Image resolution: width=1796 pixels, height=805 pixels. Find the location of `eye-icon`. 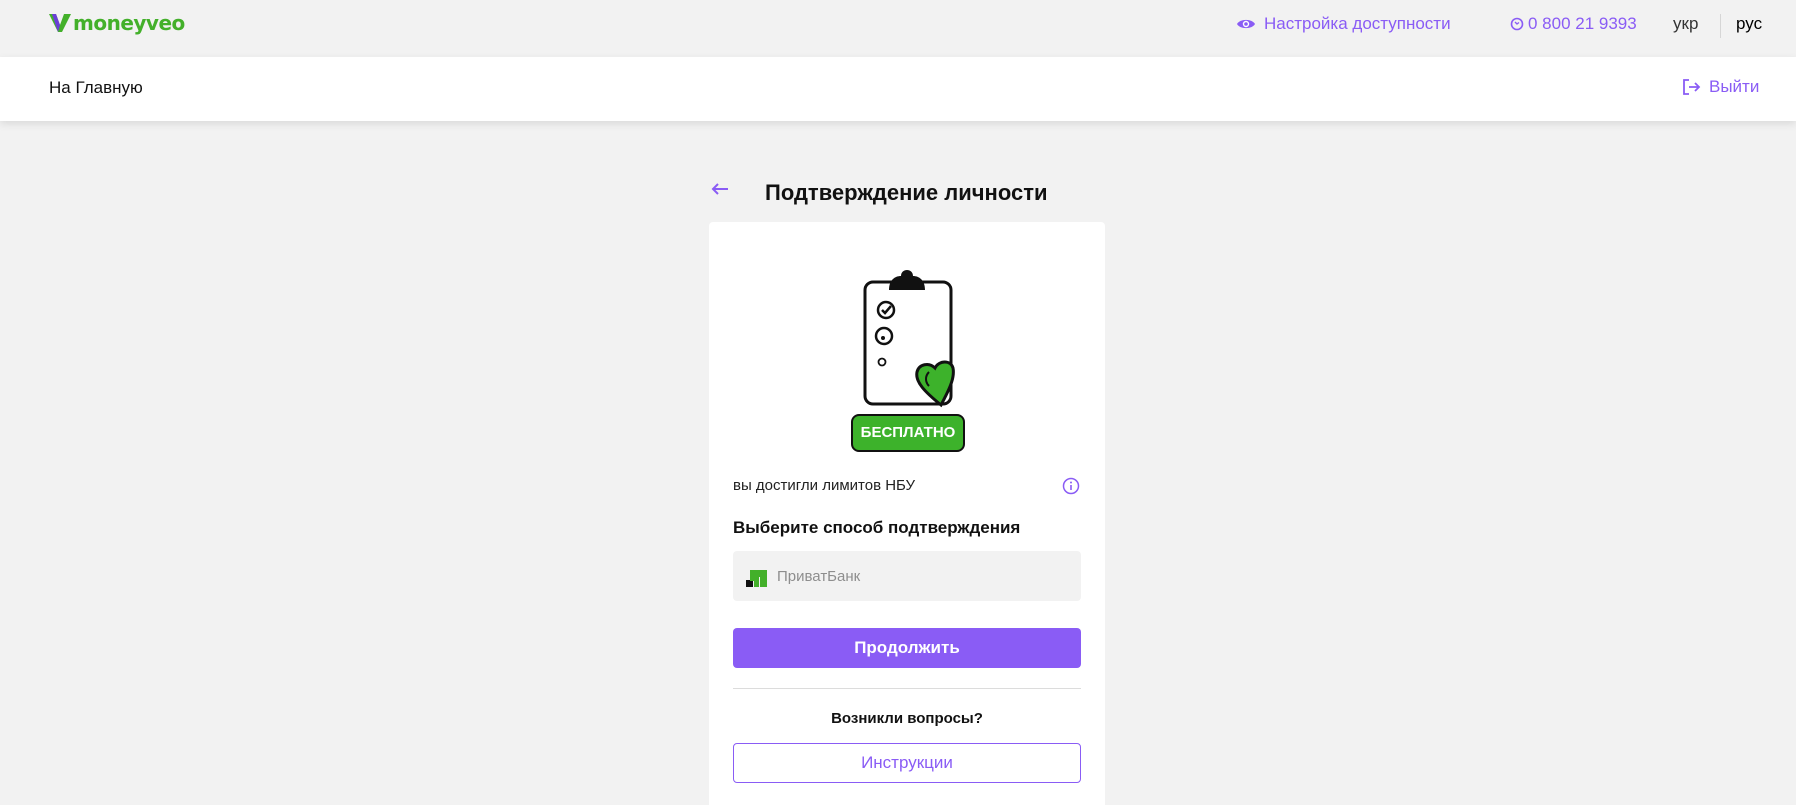

eye-icon is located at coordinates (1246, 24).